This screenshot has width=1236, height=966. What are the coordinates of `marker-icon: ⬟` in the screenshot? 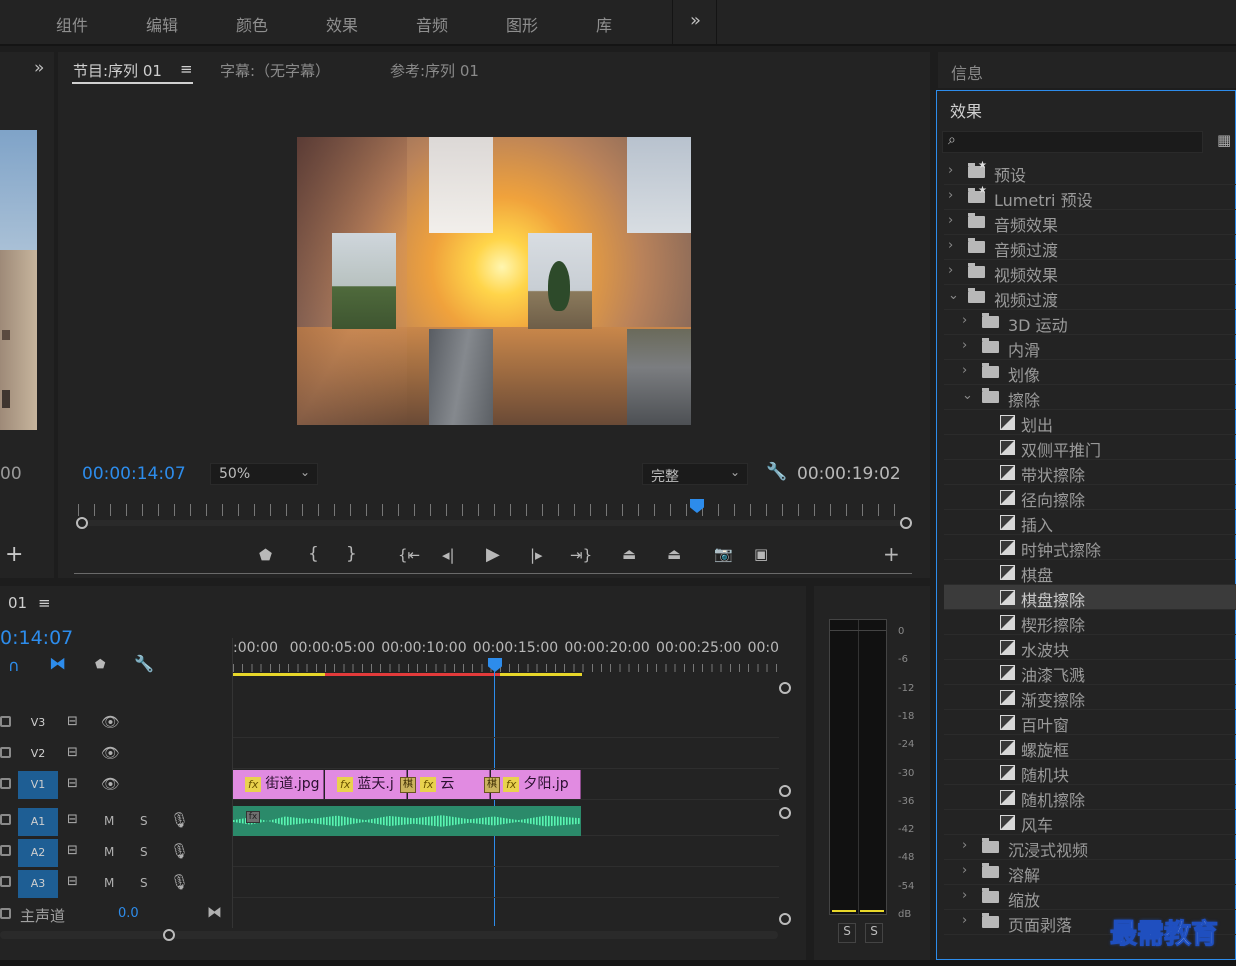 It's located at (265, 555).